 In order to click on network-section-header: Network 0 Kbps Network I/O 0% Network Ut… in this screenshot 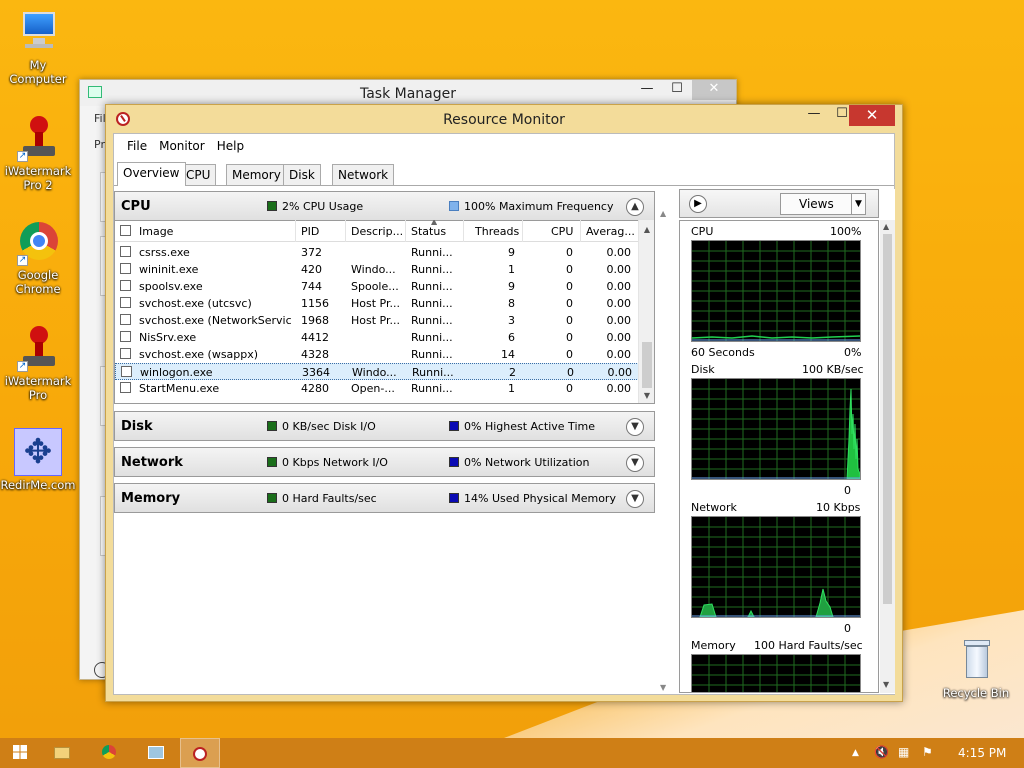, I will do `click(384, 462)`.